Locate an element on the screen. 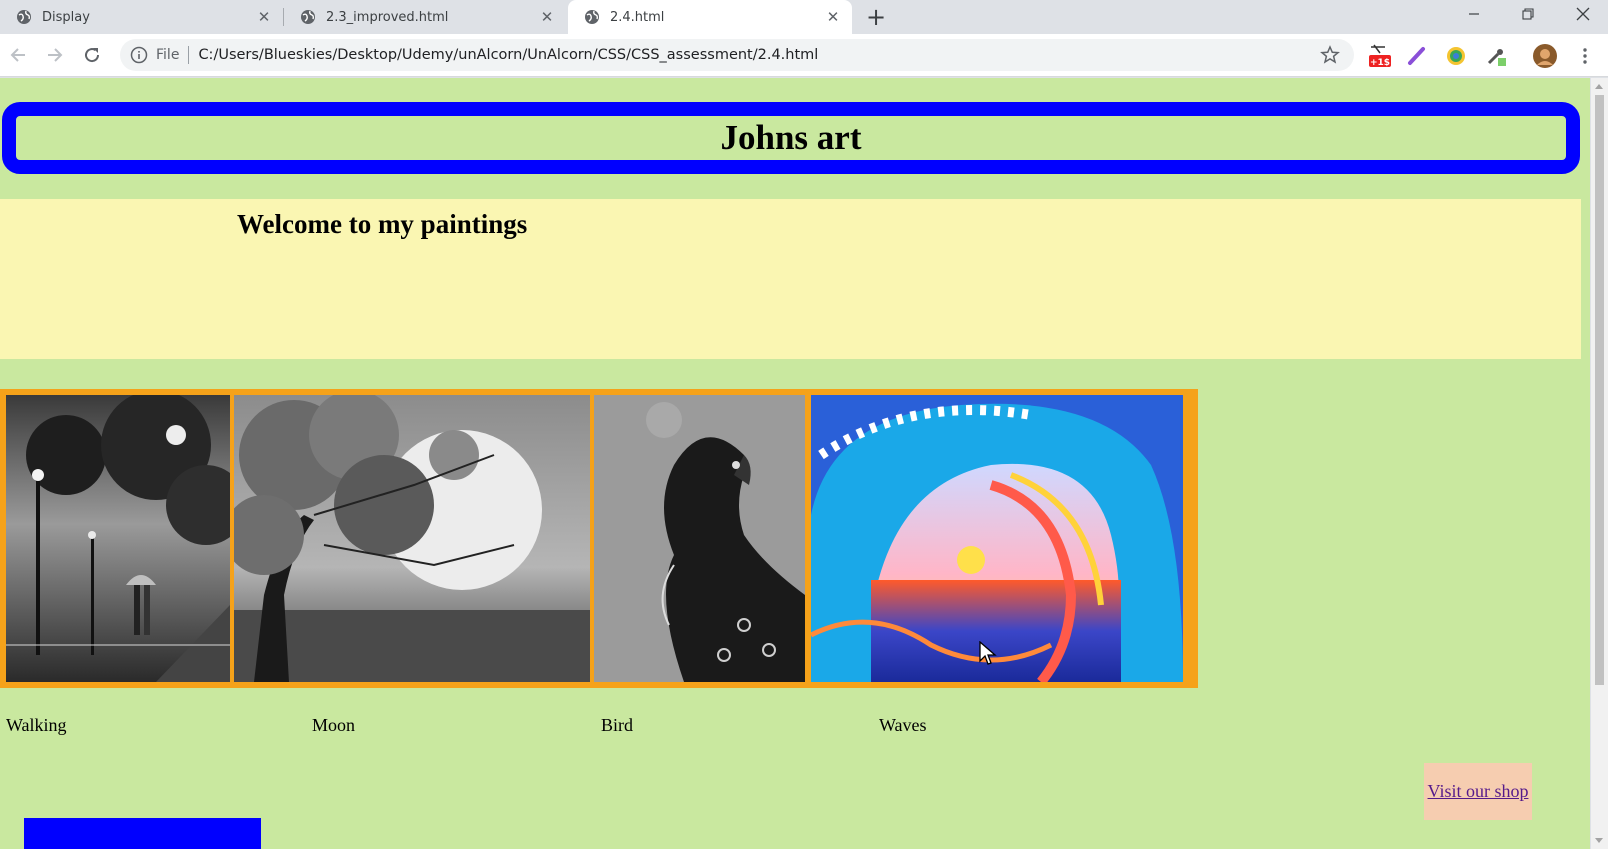 The image size is (1608, 849). scroll-down-icon is located at coordinates (1599, 840).